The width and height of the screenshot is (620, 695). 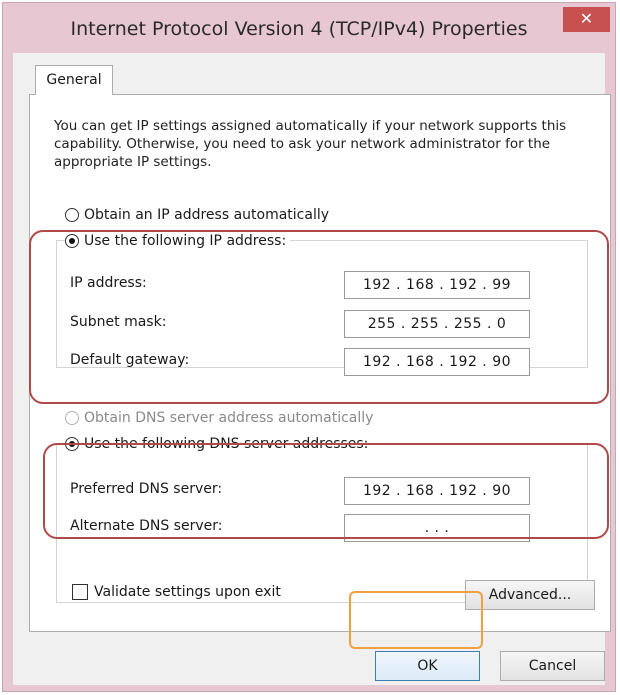 What do you see at coordinates (187, 592) in the screenshot?
I see `validate-label: Validate settings upon exit` at bounding box center [187, 592].